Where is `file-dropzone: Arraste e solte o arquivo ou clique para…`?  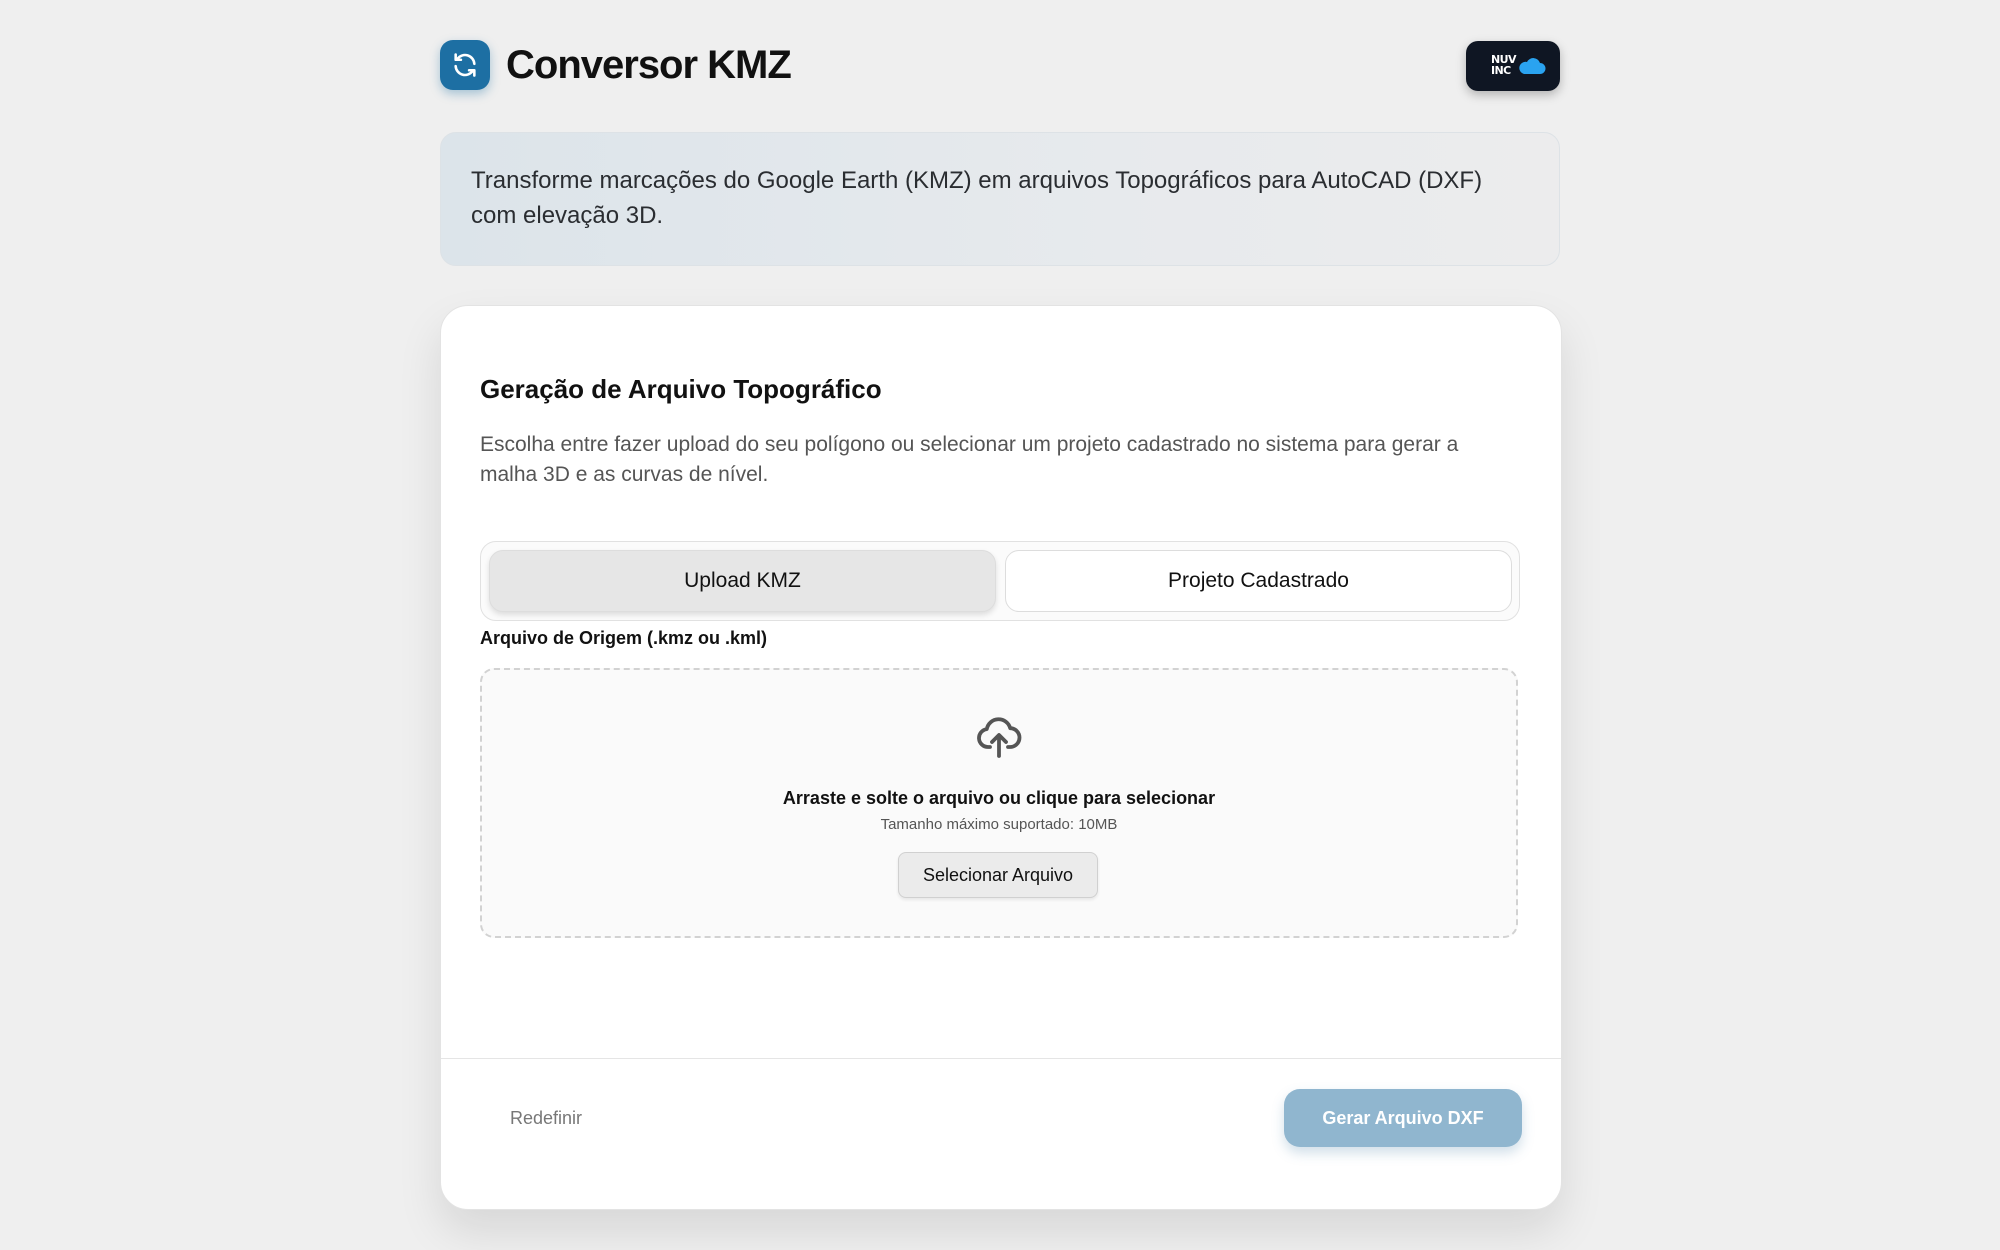 file-dropzone: Arraste e solte o arquivo ou clique para… is located at coordinates (999, 803).